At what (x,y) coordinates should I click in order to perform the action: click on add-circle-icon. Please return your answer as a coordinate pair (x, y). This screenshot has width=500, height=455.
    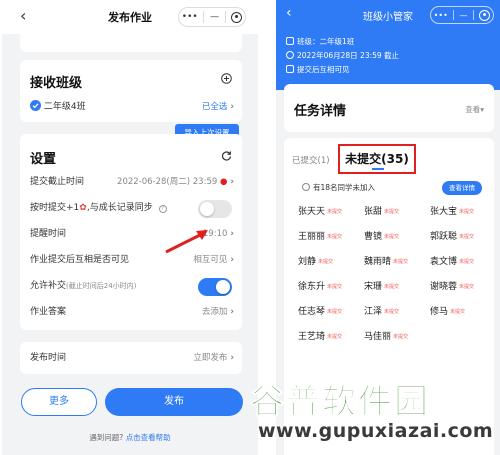
    Looking at the image, I should click on (226, 78).